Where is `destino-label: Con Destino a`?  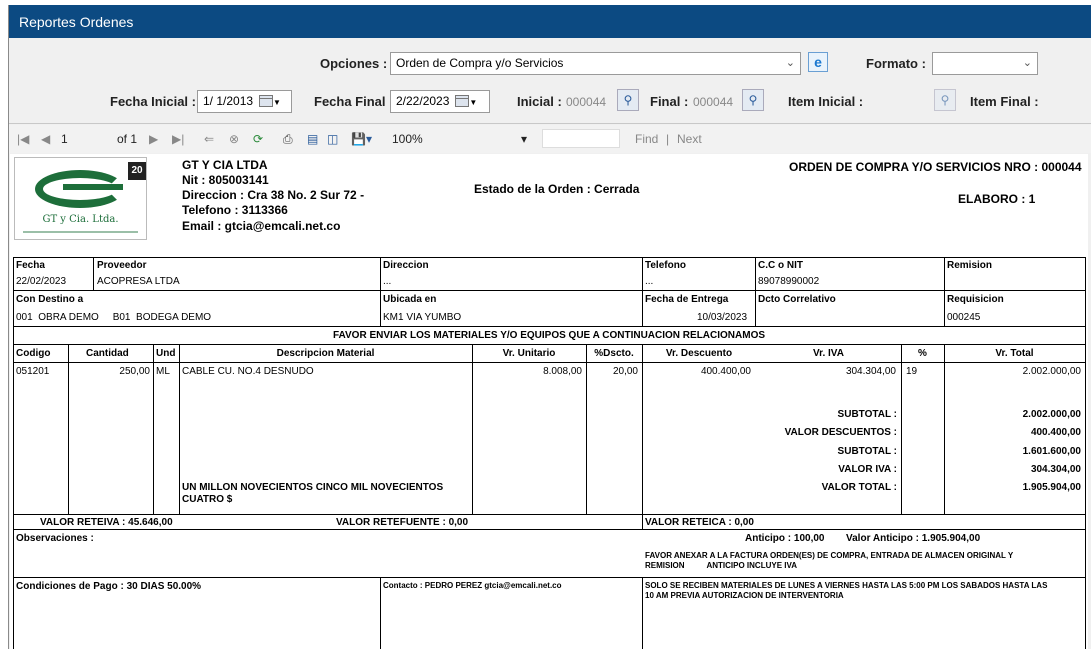
destino-label: Con Destino a is located at coordinates (50, 299).